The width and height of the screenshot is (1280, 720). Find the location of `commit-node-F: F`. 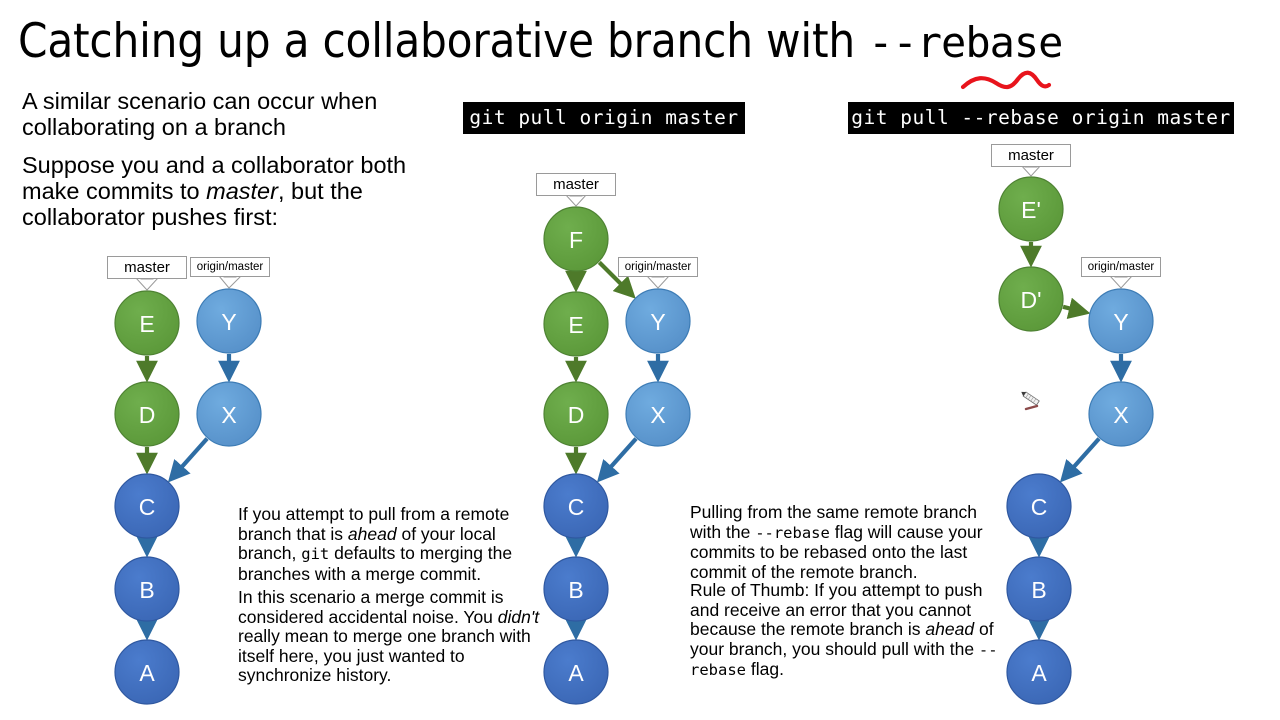

commit-node-F: F is located at coordinates (576, 239).